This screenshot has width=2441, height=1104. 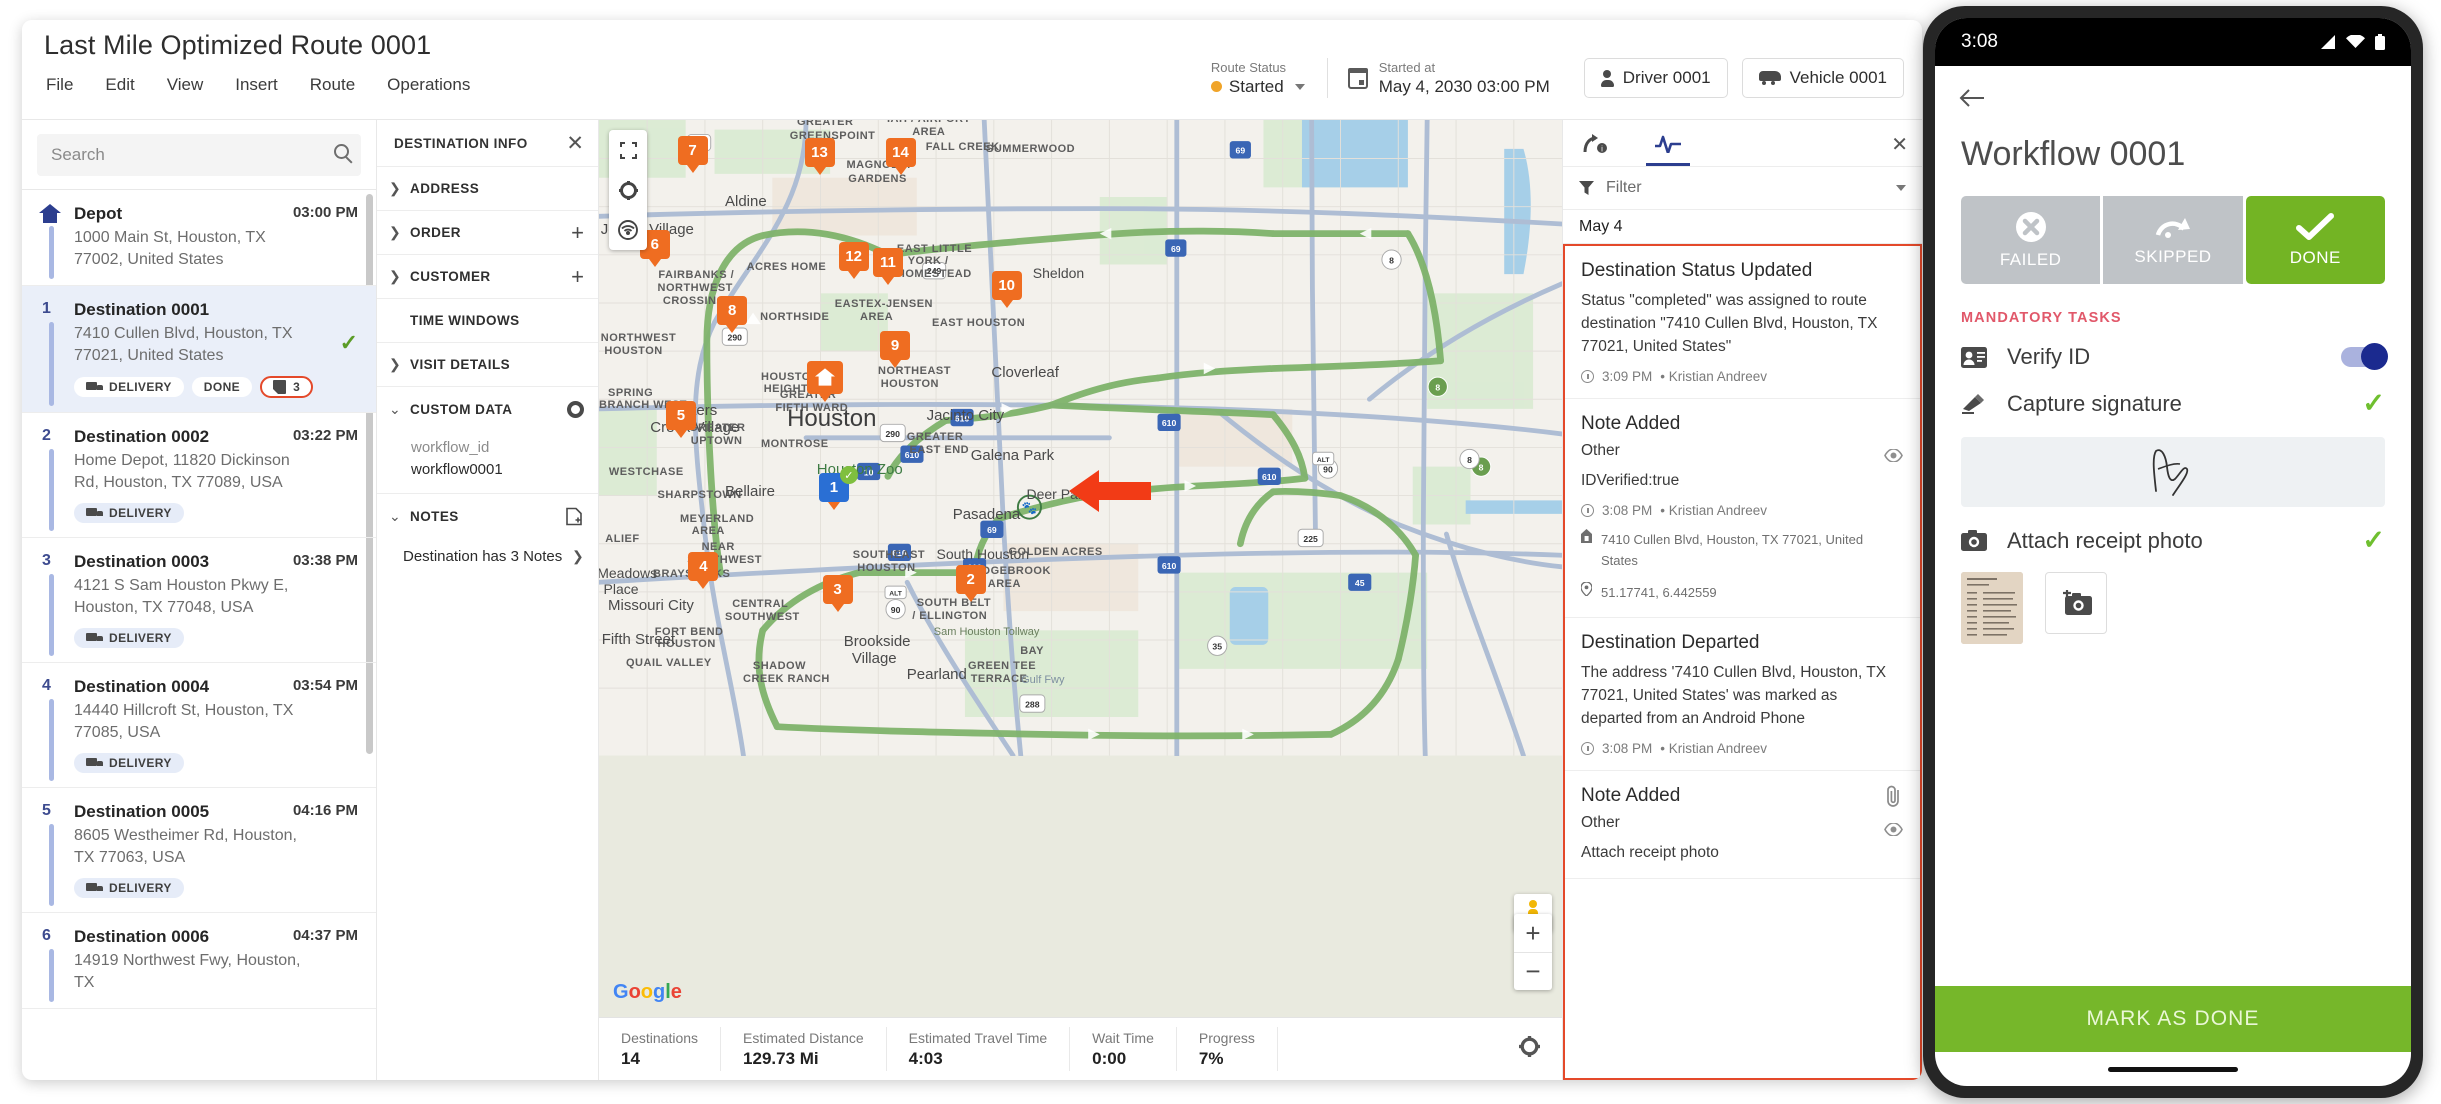 What do you see at coordinates (129, 888) in the screenshot?
I see `chip-delivery: DELIVERY` at bounding box center [129, 888].